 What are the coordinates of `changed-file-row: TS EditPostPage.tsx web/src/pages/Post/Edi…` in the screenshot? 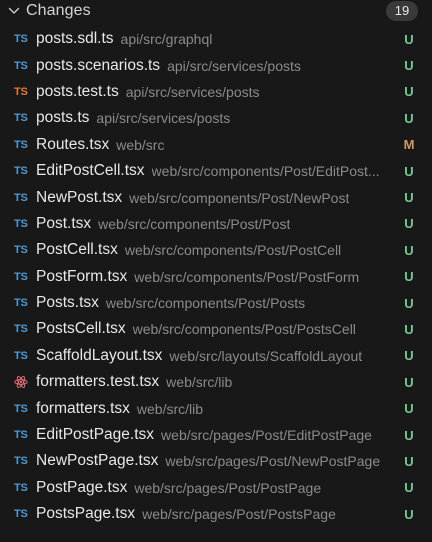 It's located at (216, 435).